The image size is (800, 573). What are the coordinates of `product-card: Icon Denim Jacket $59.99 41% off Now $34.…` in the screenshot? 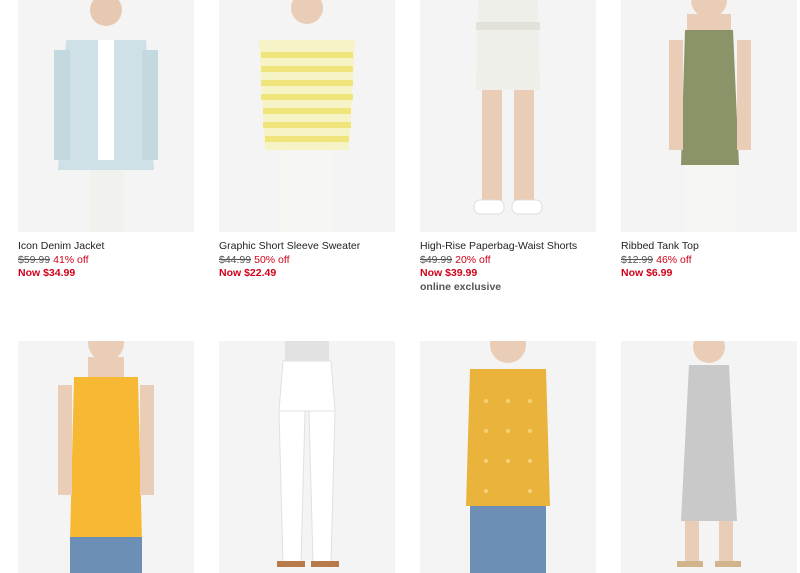 It's located at (106, 139).